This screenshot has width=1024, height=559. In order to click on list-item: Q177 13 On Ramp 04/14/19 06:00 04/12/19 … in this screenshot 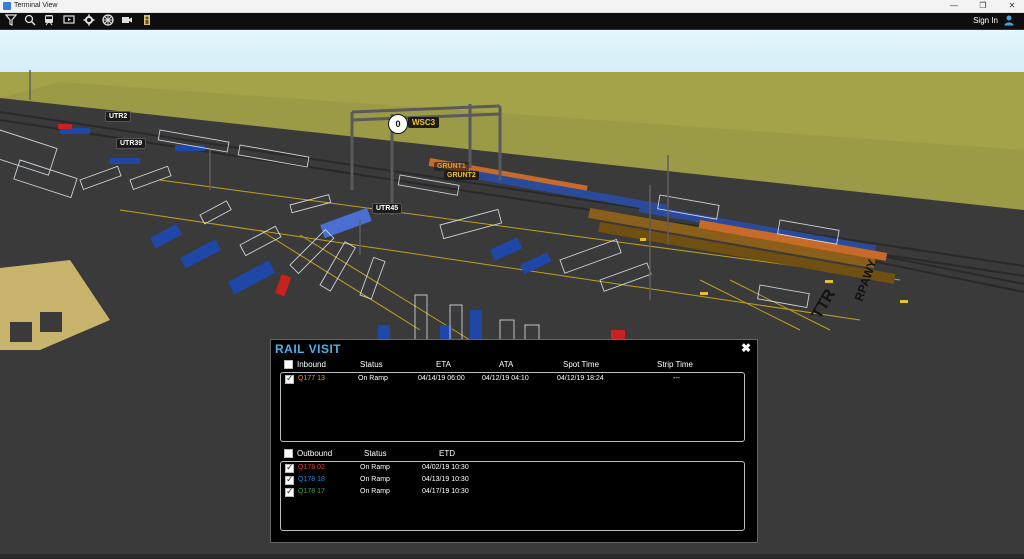, I will do `click(512, 379)`.